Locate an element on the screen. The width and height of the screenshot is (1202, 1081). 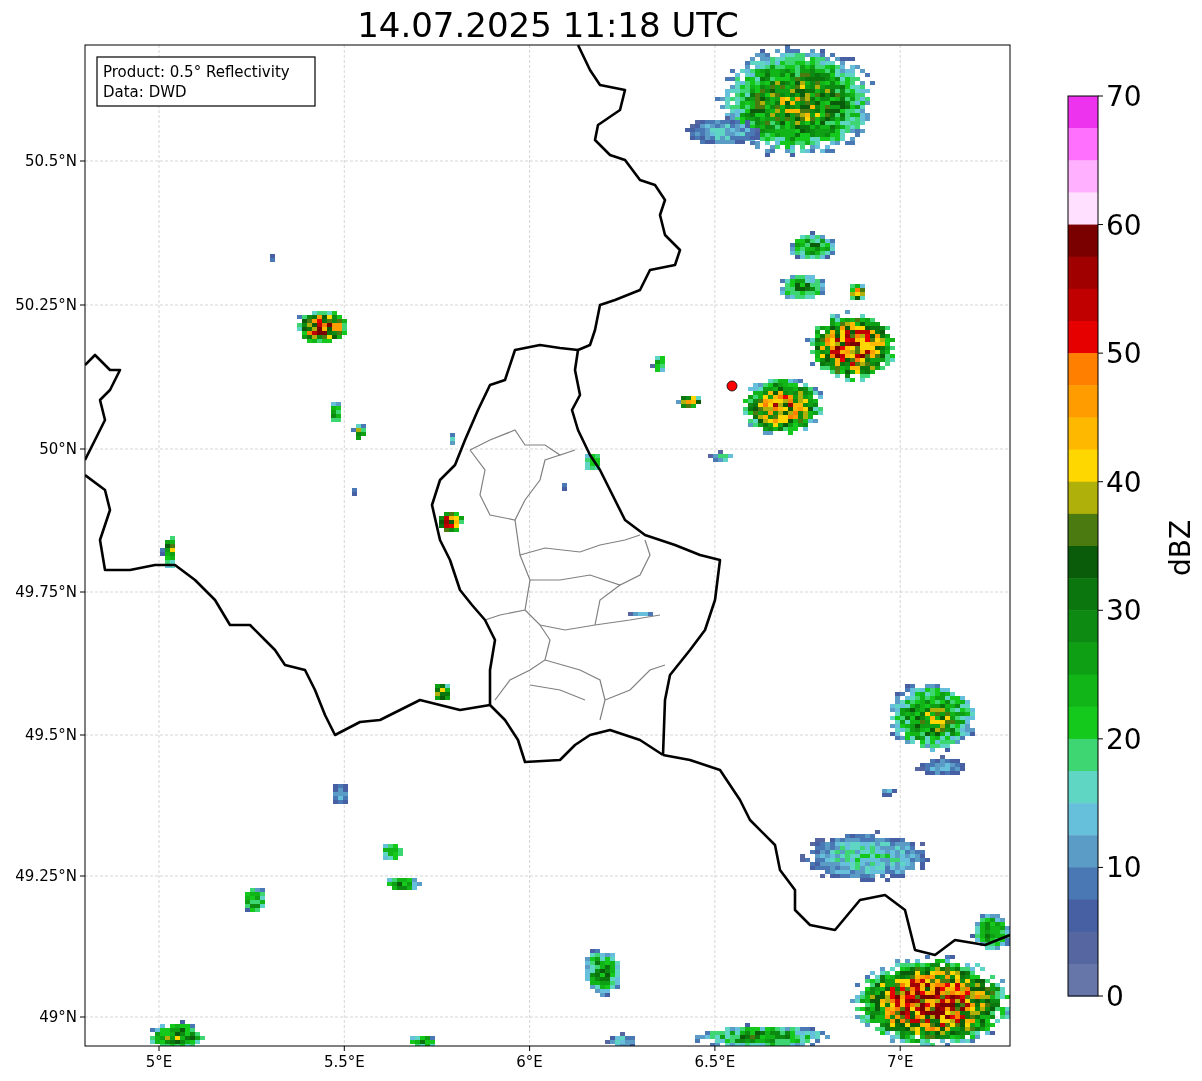
colorbar-tick-label: 50 is located at coordinates (1124, 354).